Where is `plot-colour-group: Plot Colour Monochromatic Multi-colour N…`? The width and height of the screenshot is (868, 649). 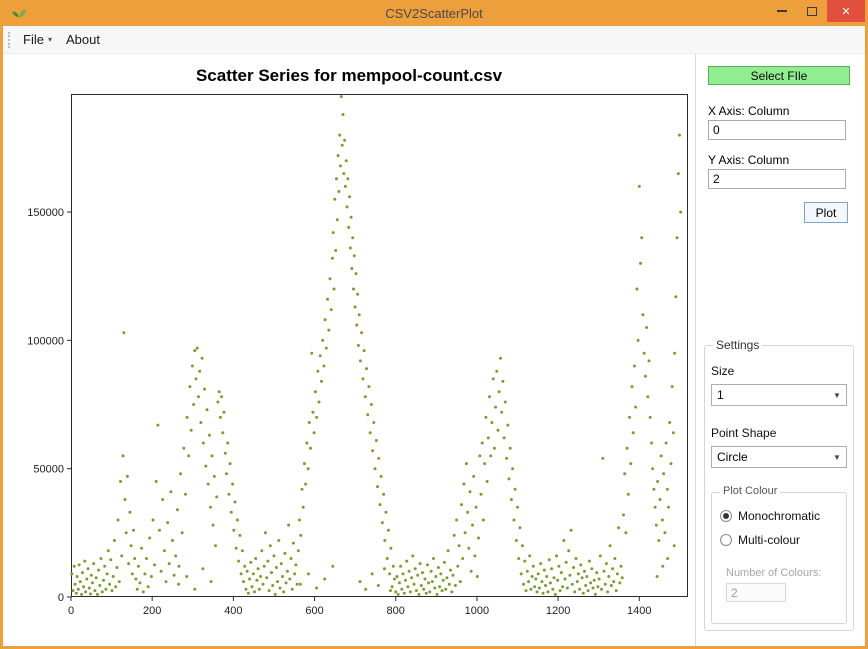
plot-colour-group: Plot Colour Monochromatic Multi-colour N… is located at coordinates (779, 554).